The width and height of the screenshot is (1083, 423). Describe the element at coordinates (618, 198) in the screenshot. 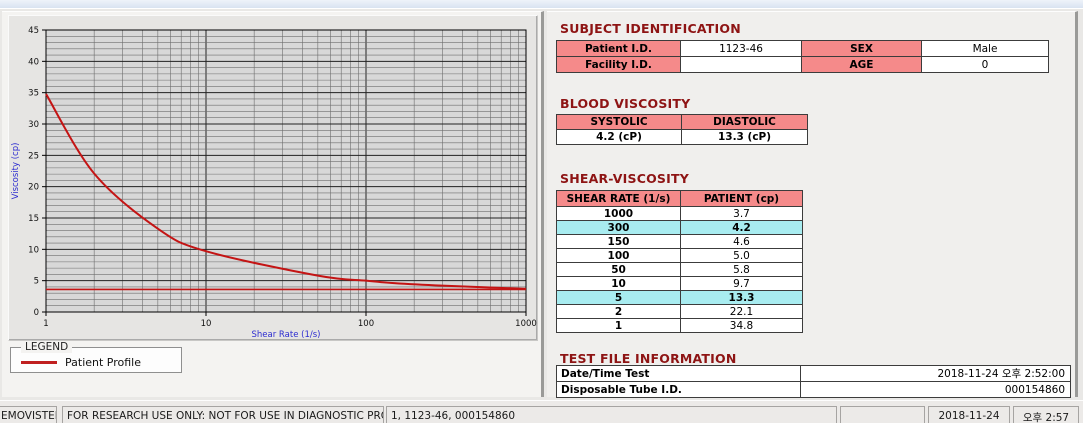

I see `shear-rate-header: SHEAR RATE (1/s)` at that location.